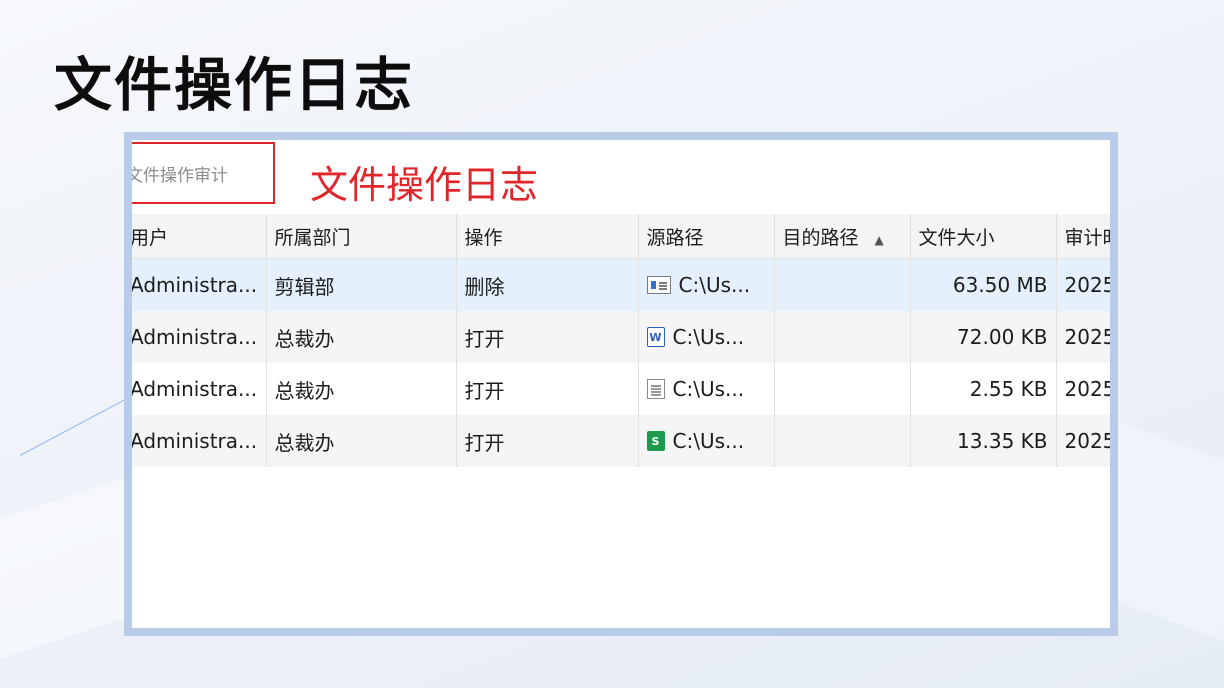  I want to click on table-header-row: 用户 所属部门 操作 源路径 目的路径 ▲ 文件大小 审计时, so click(621, 236).